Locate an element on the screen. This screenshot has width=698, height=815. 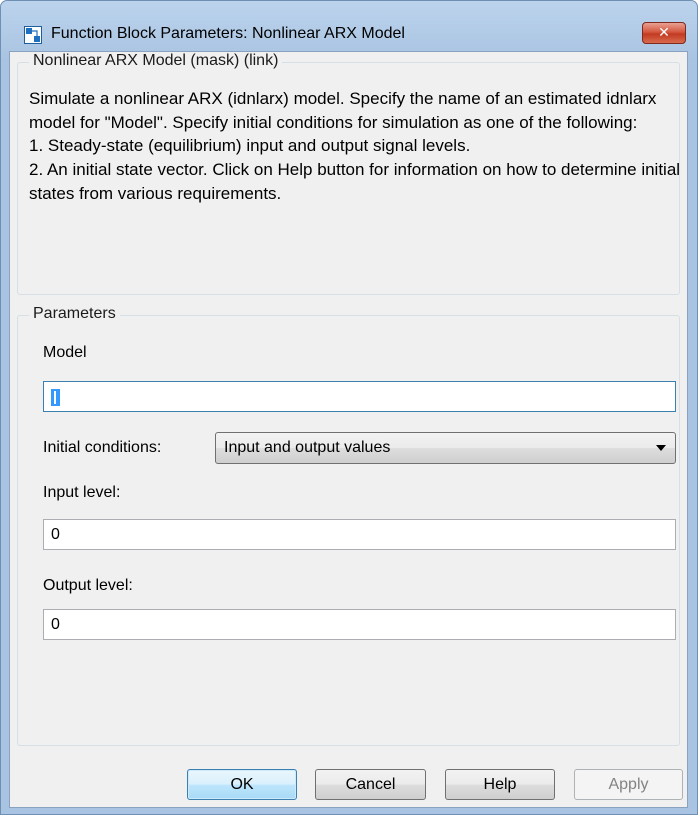
close-button: ✕ is located at coordinates (664, 33).